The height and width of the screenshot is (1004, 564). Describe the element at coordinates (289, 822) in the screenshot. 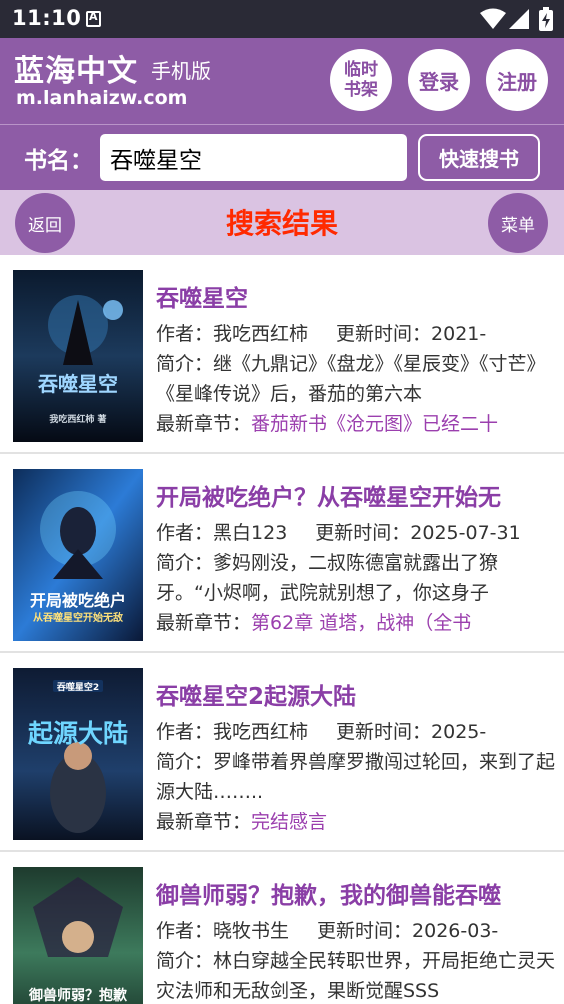

I see `latest-chapter-link: 完结感言` at that location.